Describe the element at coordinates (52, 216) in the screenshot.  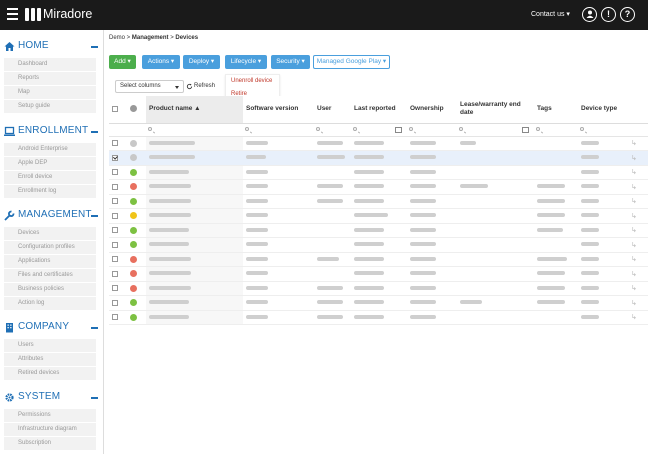
I see `sidebar-section-management: MANAGEMENT` at that location.